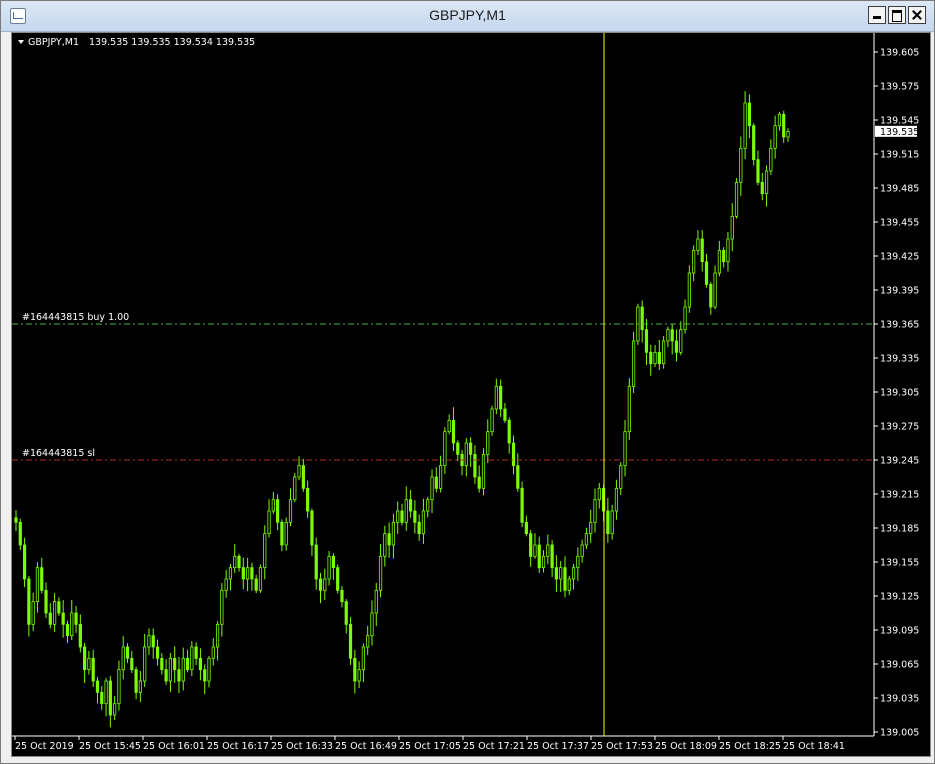 The height and width of the screenshot is (764, 935). What do you see at coordinates (366, 746) in the screenshot?
I see `time-tick-label: 25 Oct 16:49` at bounding box center [366, 746].